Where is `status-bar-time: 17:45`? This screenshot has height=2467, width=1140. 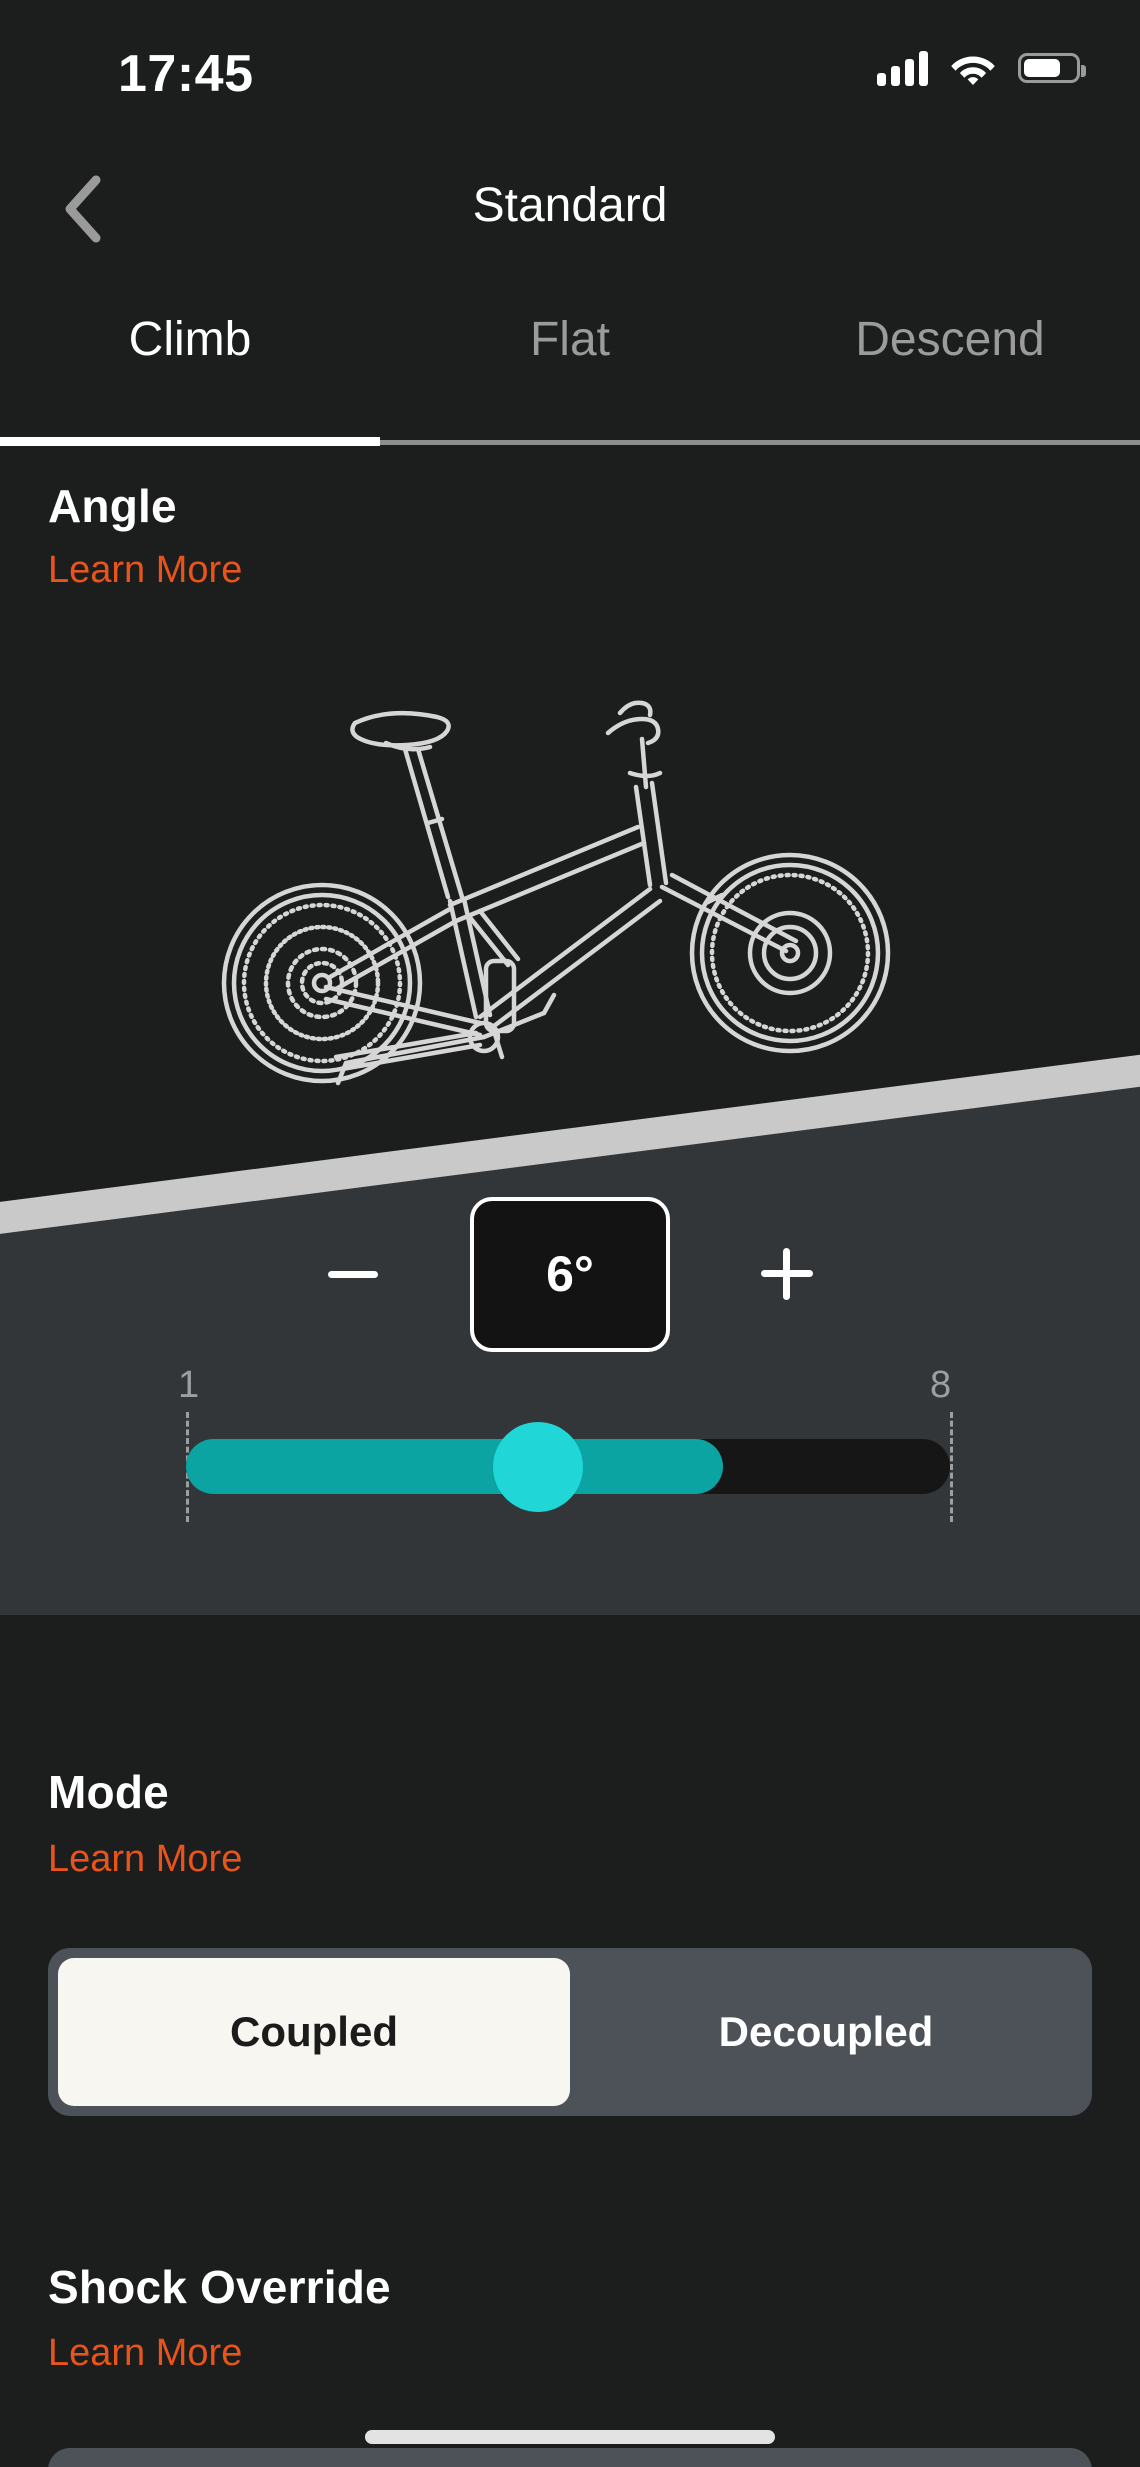 status-bar-time: 17:45 is located at coordinates (186, 74).